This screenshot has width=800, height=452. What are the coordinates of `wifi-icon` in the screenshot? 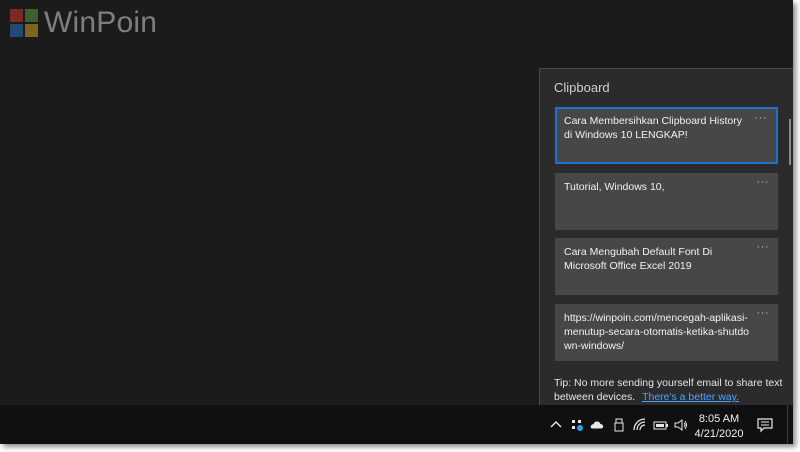 It's located at (640, 425).